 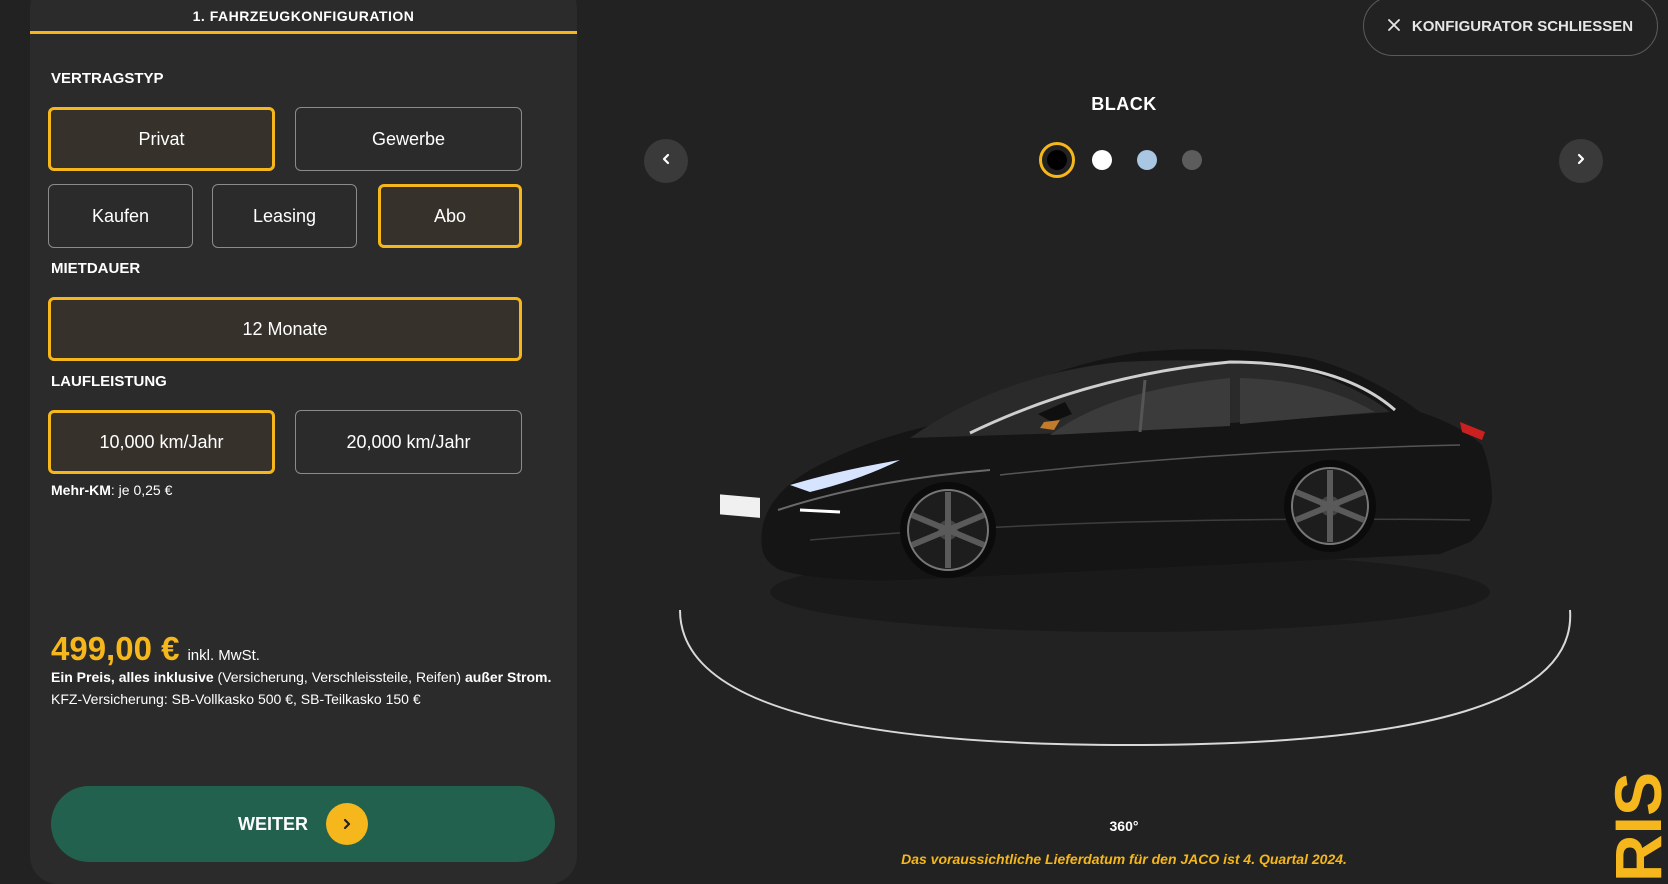 I want to click on close-configurator-button: KONFIGURATOR SCHLIESSEN, so click(x=1510, y=28).